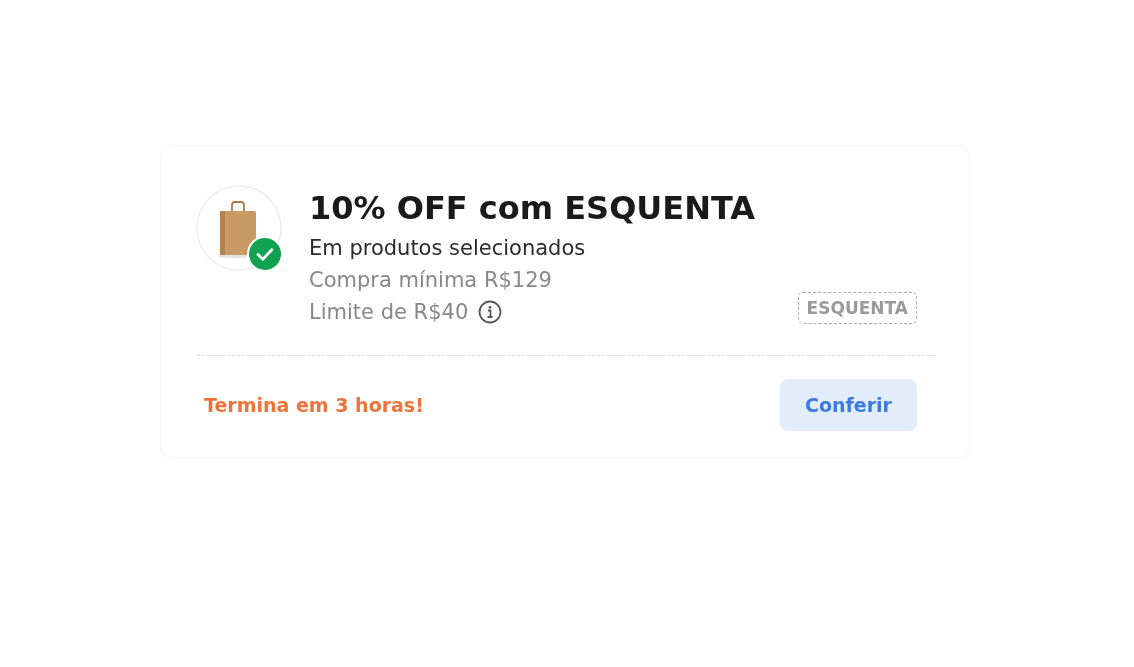  Describe the element at coordinates (448, 248) in the screenshot. I see `coupon-subtitle: Em produtos selecionados` at that location.